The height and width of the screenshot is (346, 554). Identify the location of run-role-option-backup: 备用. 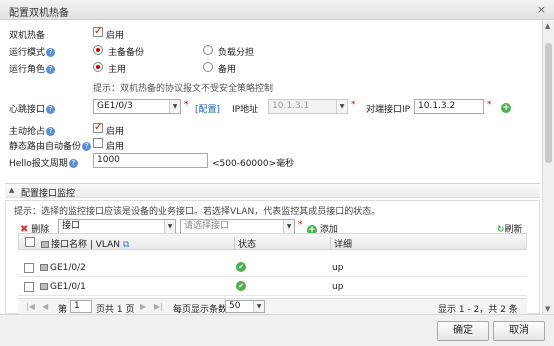
(227, 70).